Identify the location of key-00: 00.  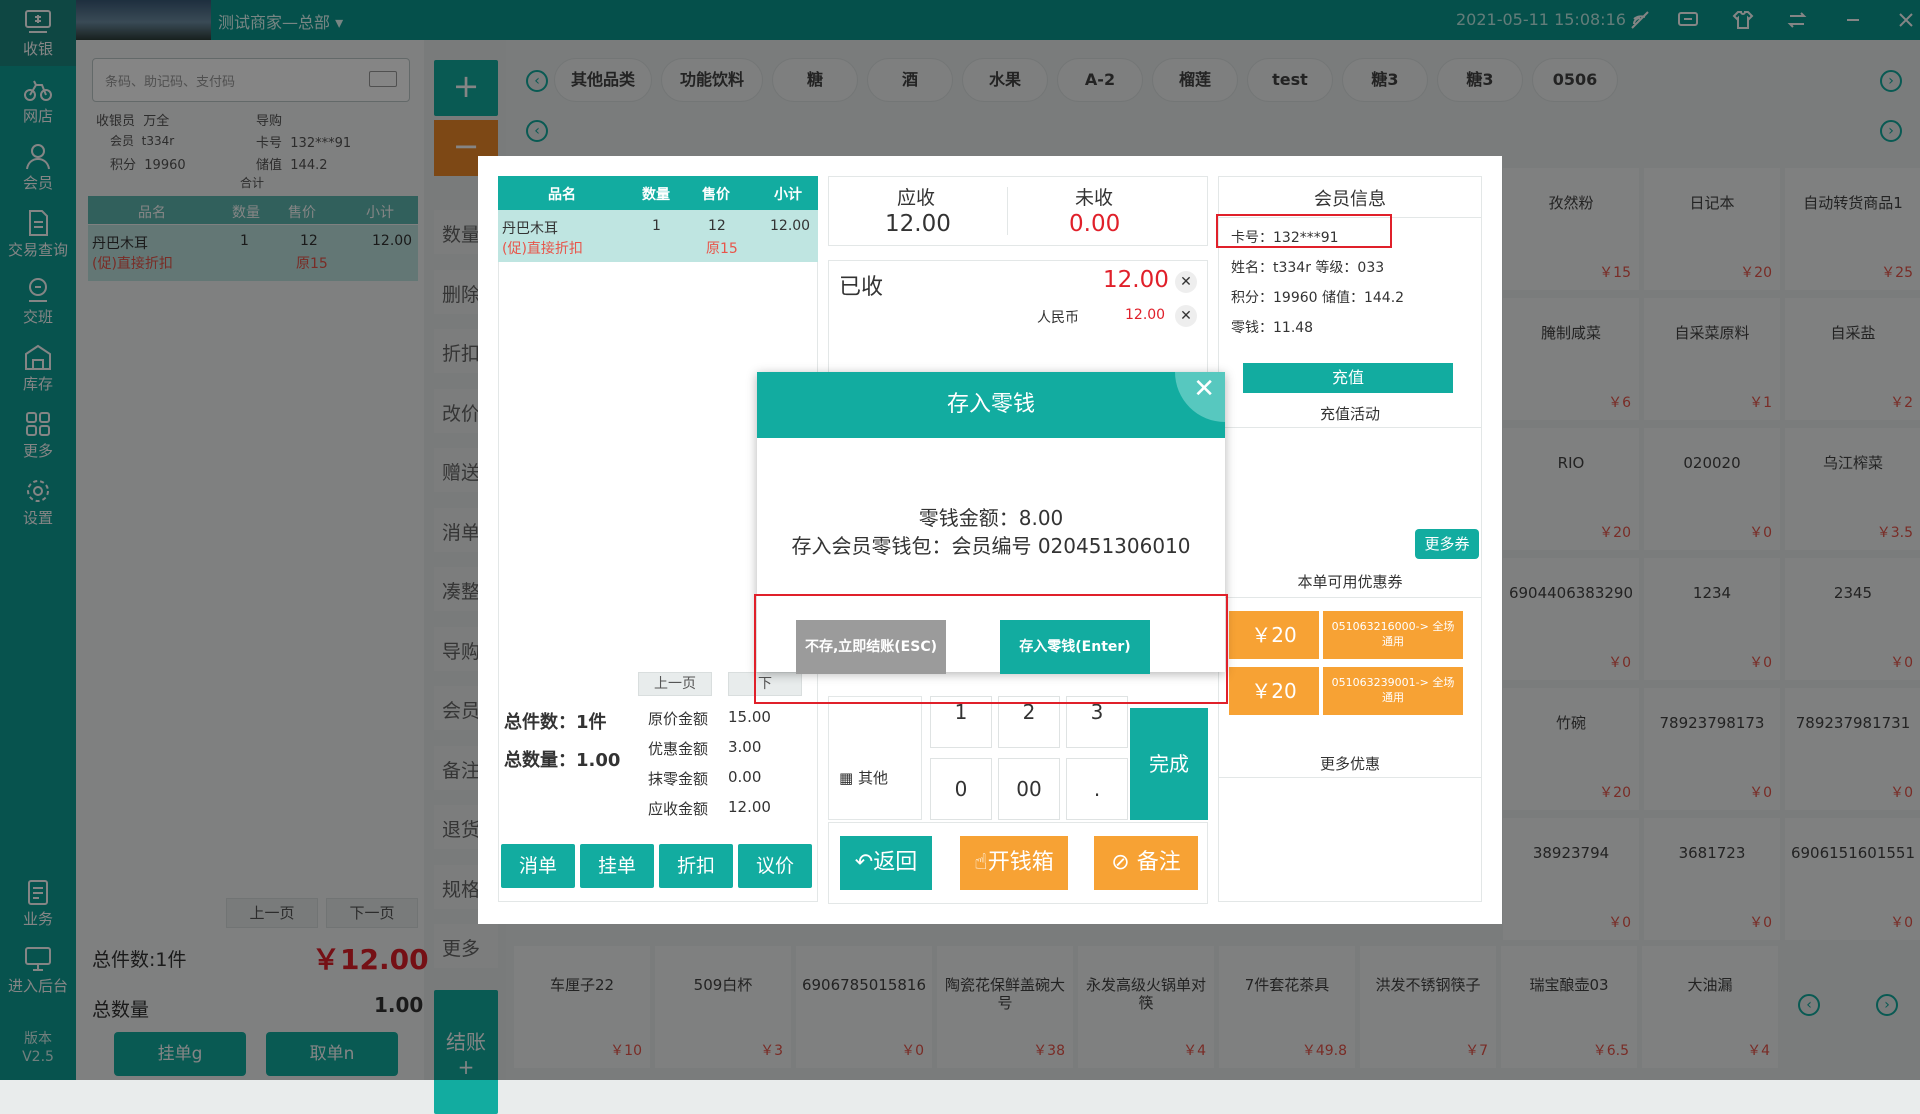
(1029, 789).